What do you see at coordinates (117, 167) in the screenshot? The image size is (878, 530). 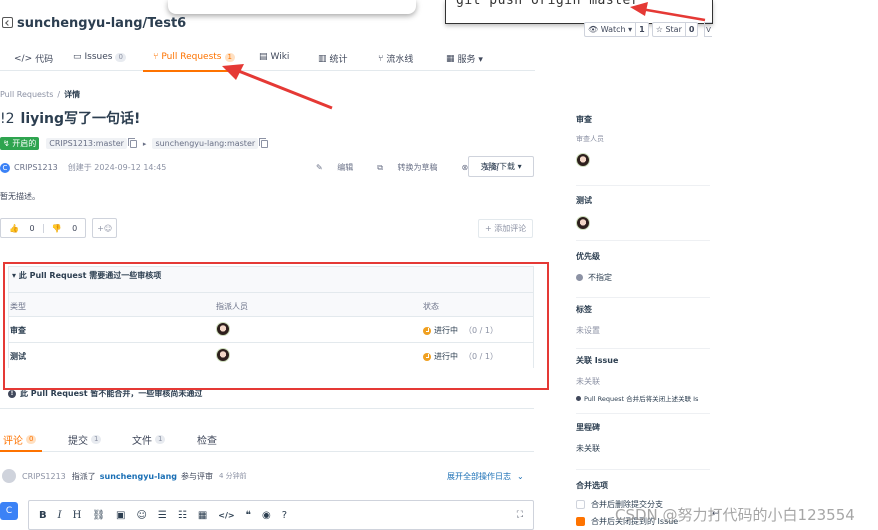 I see `created-time: 创建于 2024-09-12 14:45` at bounding box center [117, 167].